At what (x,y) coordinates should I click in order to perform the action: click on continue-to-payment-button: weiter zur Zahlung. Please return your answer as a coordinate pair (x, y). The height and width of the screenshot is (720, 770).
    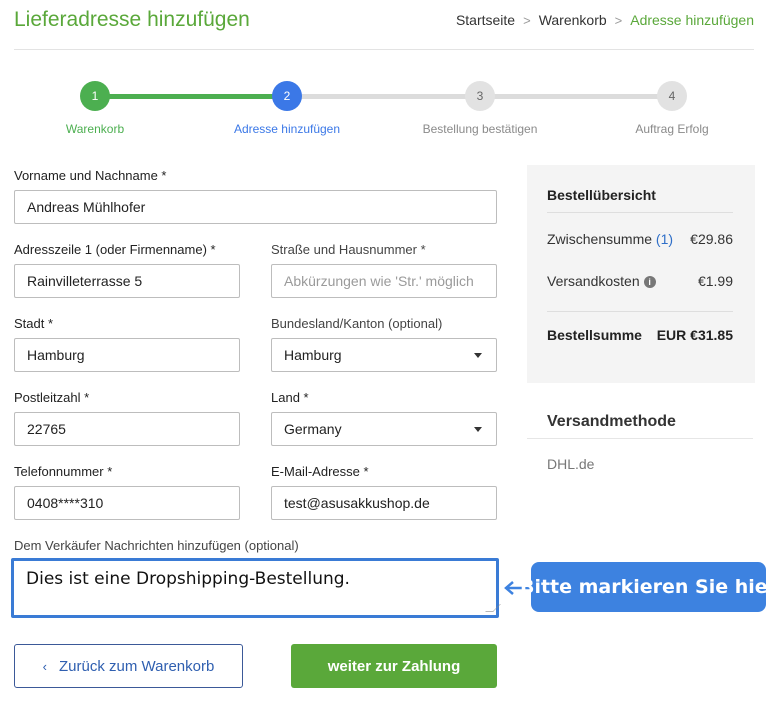
    Looking at the image, I should click on (394, 666).